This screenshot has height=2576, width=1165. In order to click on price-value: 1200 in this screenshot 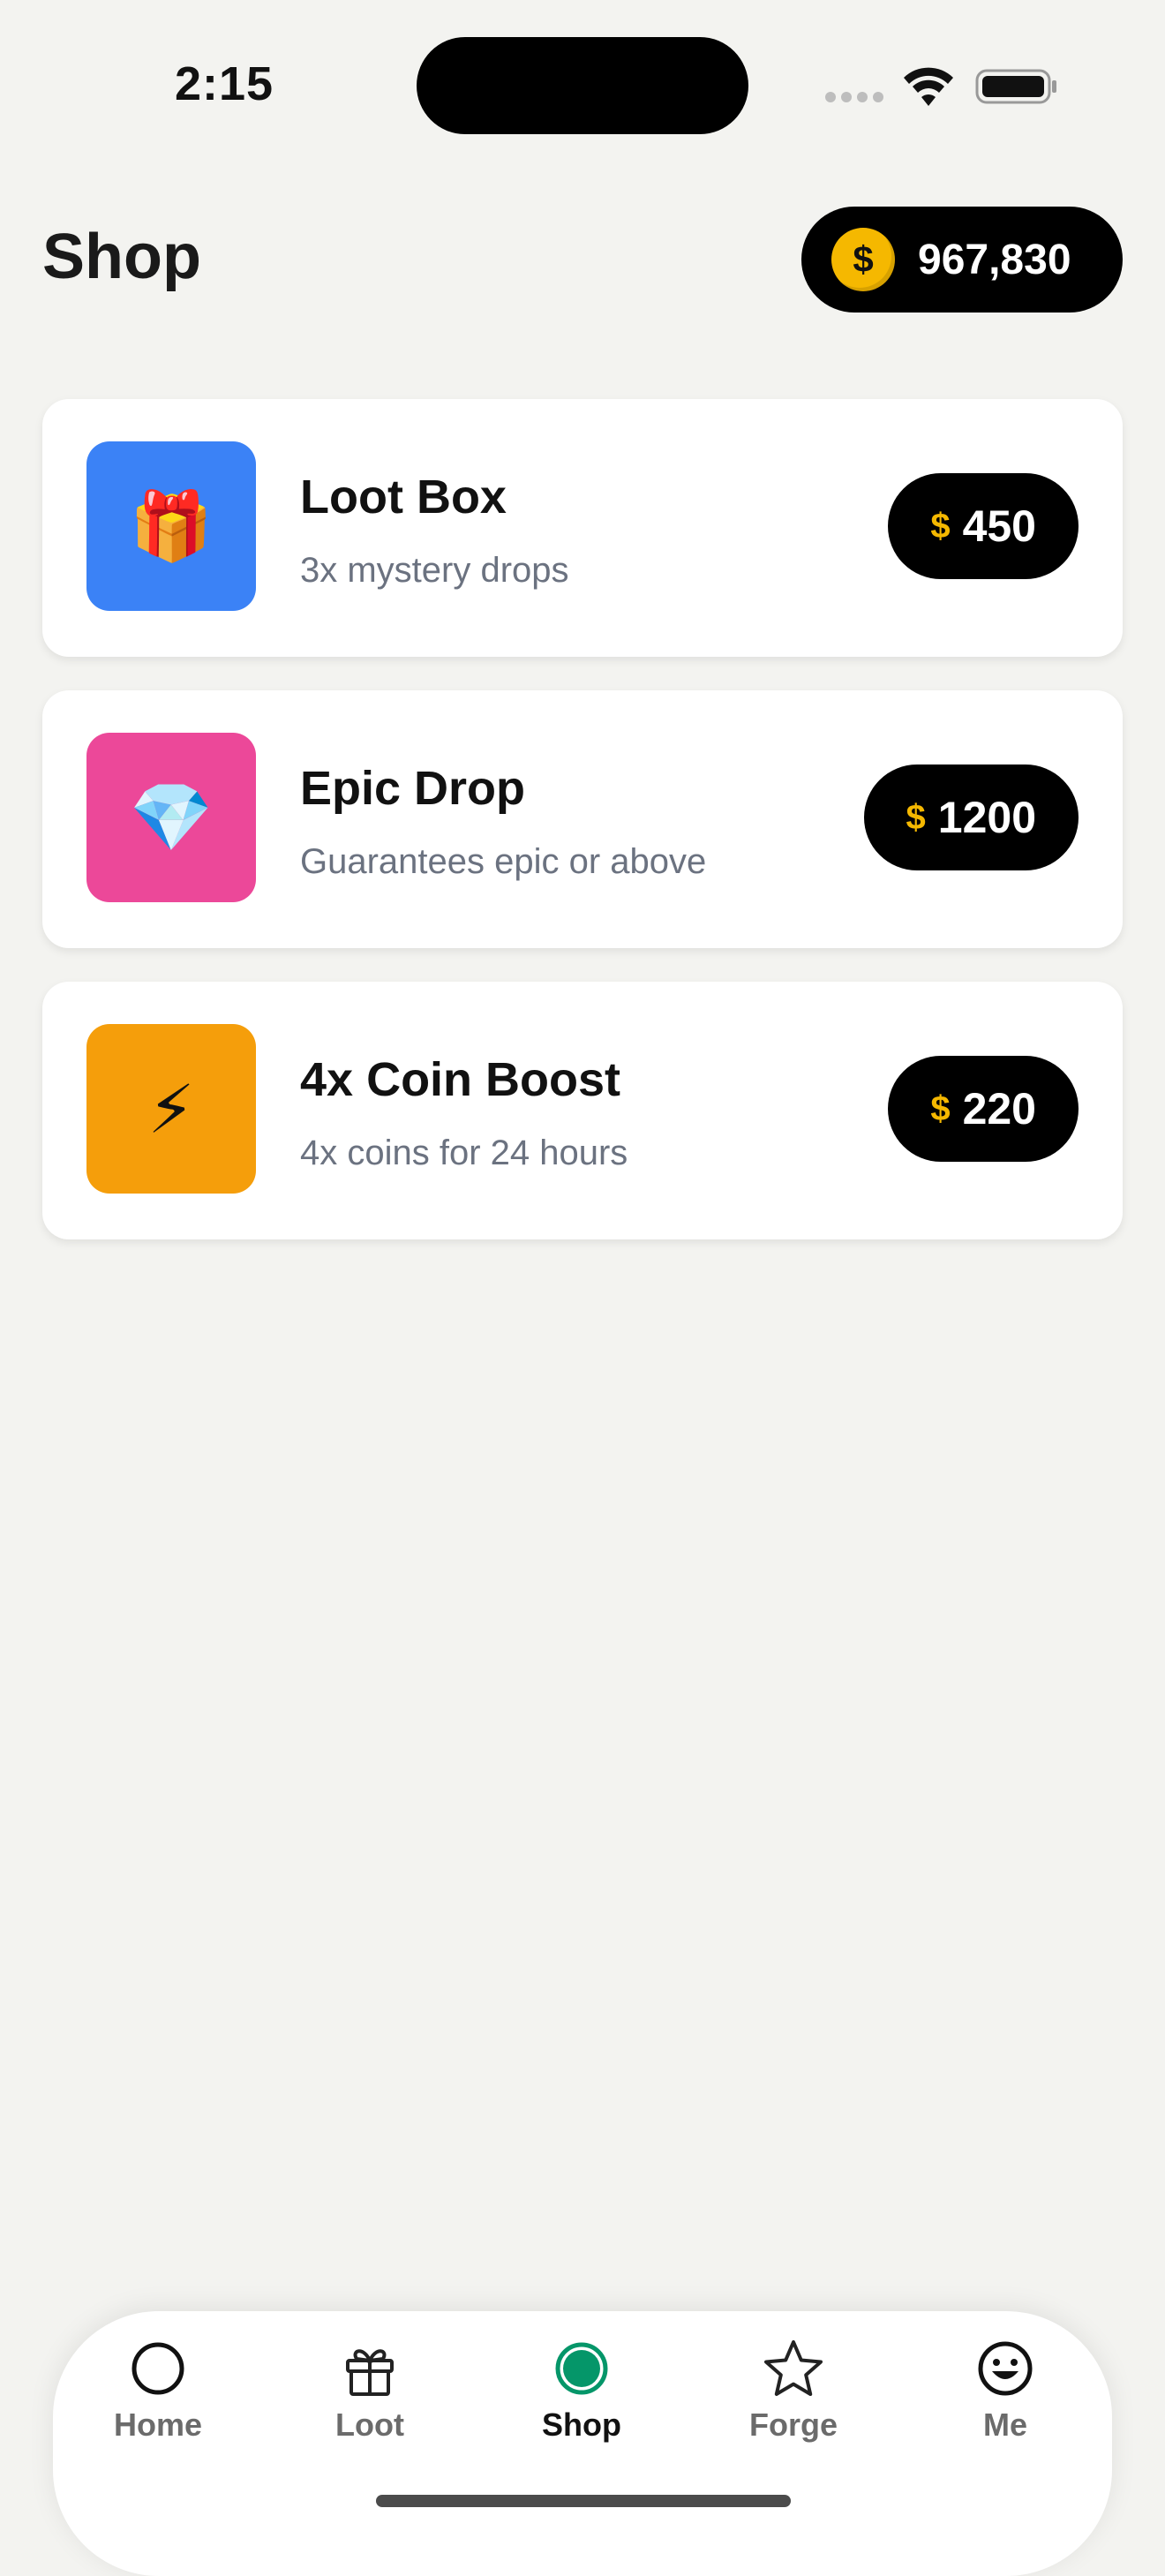, I will do `click(986, 818)`.